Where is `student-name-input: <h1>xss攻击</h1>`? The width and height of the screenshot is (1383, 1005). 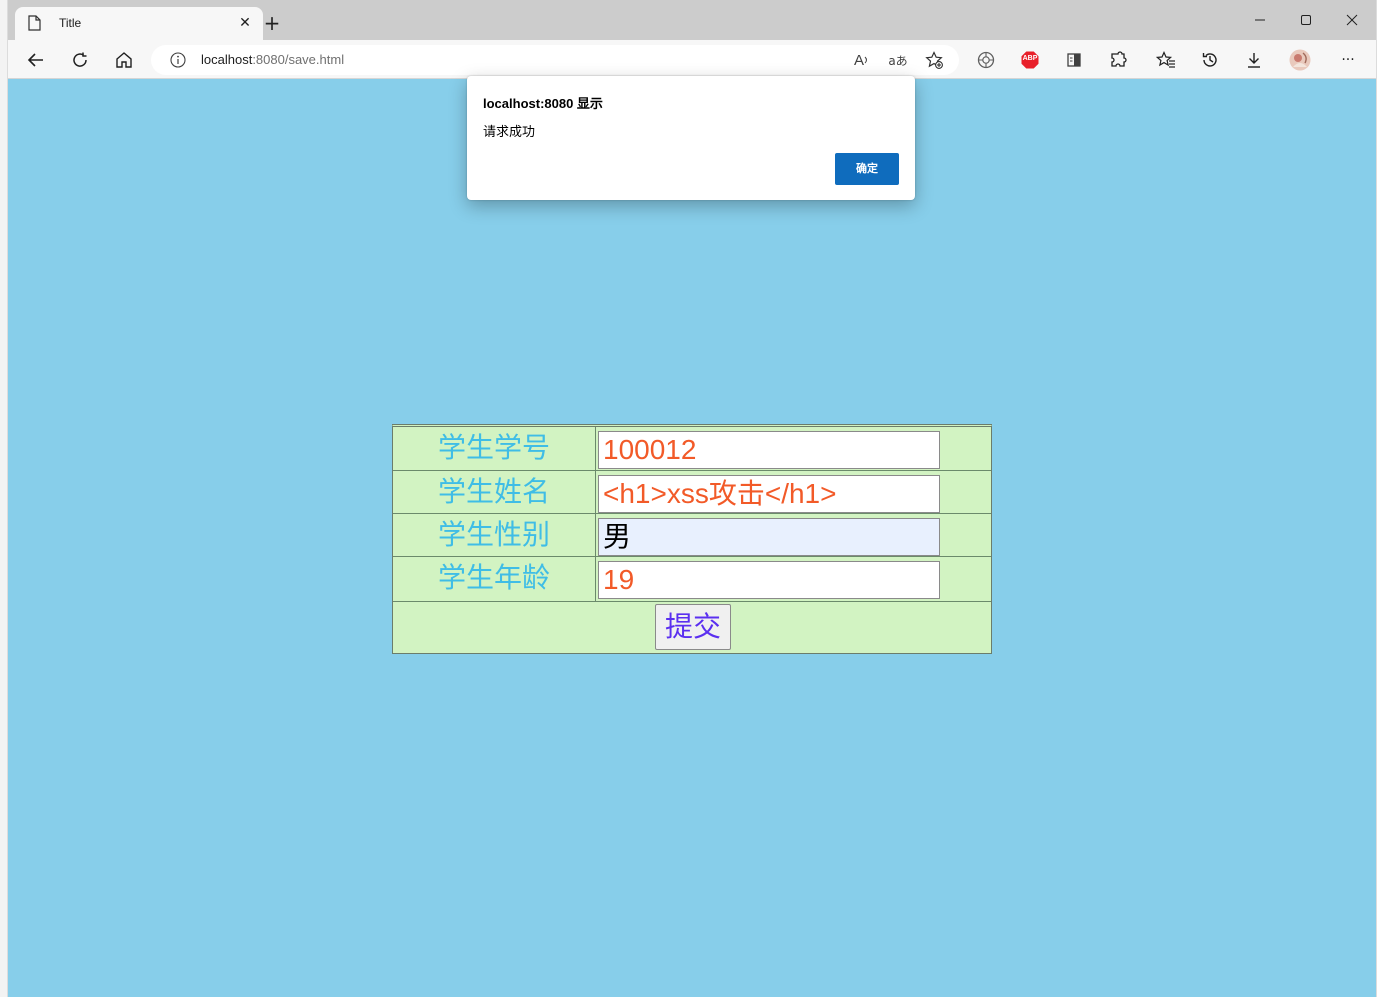
student-name-input: <h1>xss攻击</h1> is located at coordinates (769, 494).